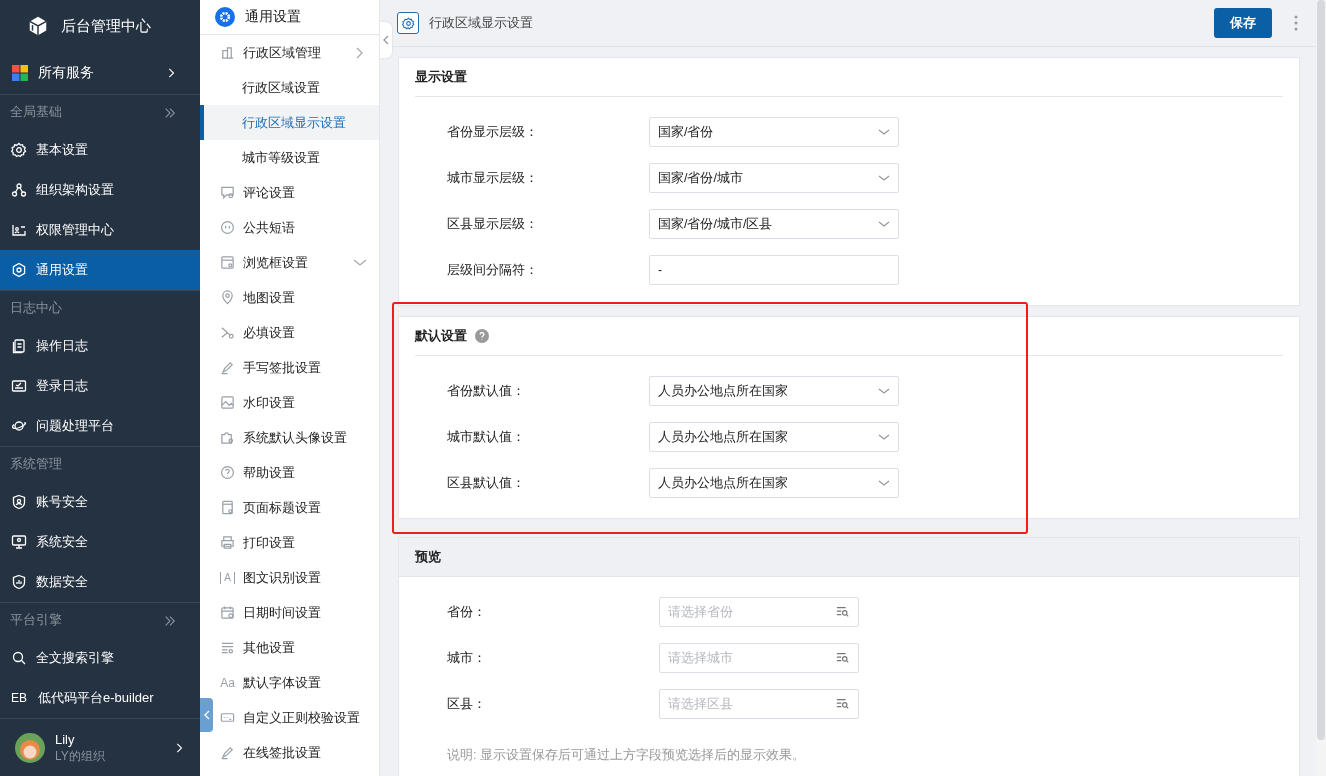  Describe the element at coordinates (227, 542) in the screenshot. I see `printer-icon` at that location.